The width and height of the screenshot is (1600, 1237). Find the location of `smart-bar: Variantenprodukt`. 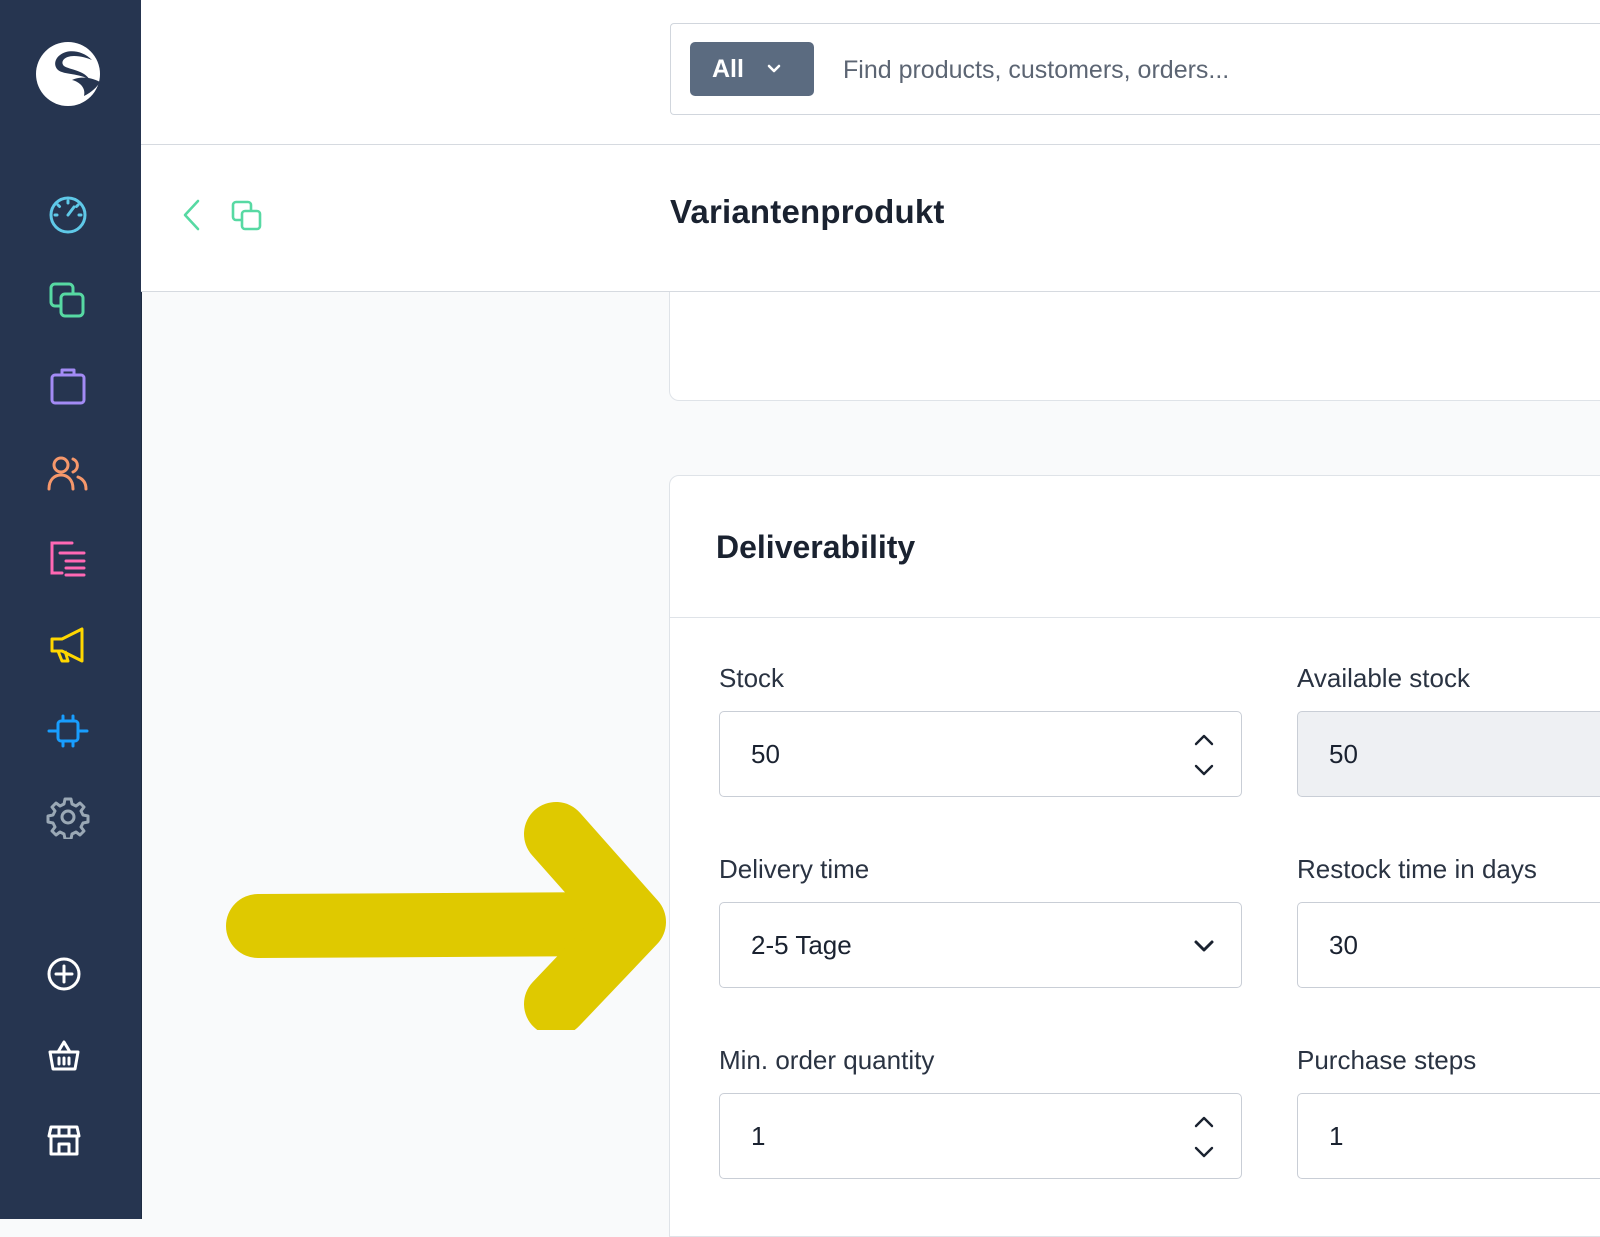

smart-bar: Variantenprodukt is located at coordinates (870, 218).